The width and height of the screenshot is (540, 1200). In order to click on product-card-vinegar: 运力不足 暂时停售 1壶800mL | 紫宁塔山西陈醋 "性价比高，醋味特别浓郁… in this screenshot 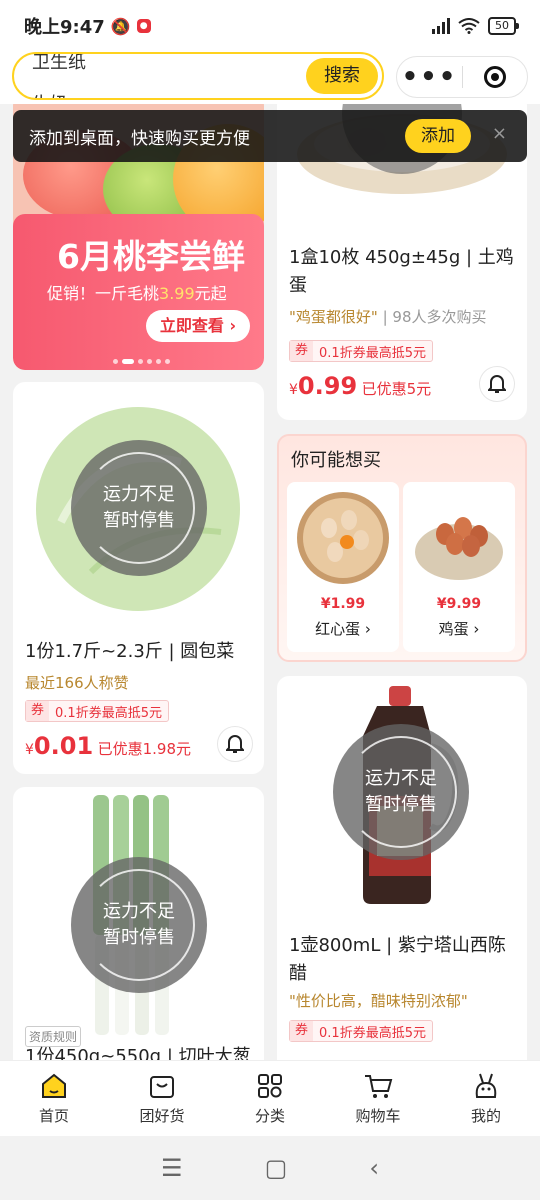, I will do `click(402, 868)`.